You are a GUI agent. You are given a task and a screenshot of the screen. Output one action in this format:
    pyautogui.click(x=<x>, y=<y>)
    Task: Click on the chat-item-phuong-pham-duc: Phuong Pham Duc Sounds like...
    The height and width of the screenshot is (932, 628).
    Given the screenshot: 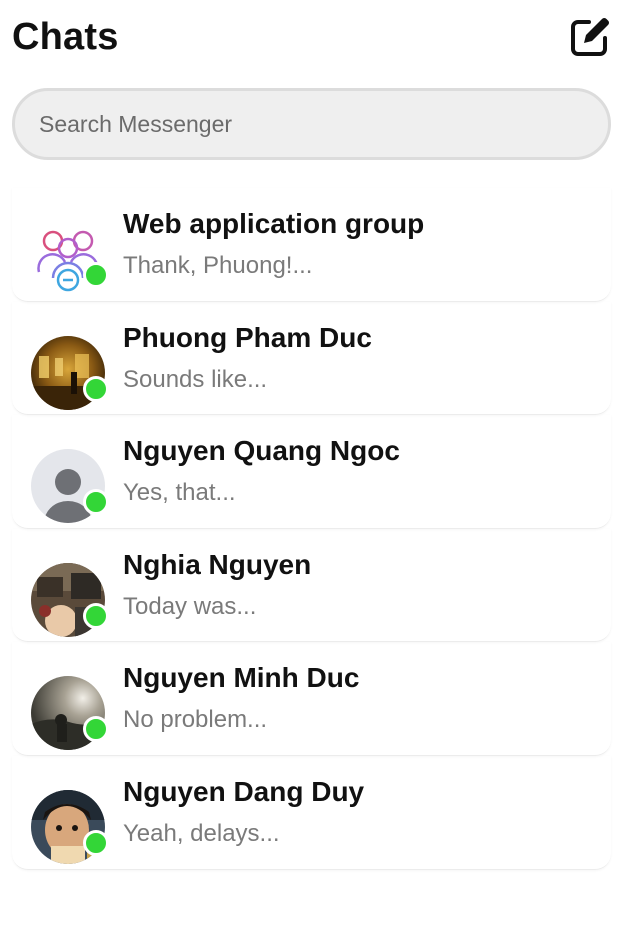 What is the action you would take?
    pyautogui.click(x=311, y=359)
    